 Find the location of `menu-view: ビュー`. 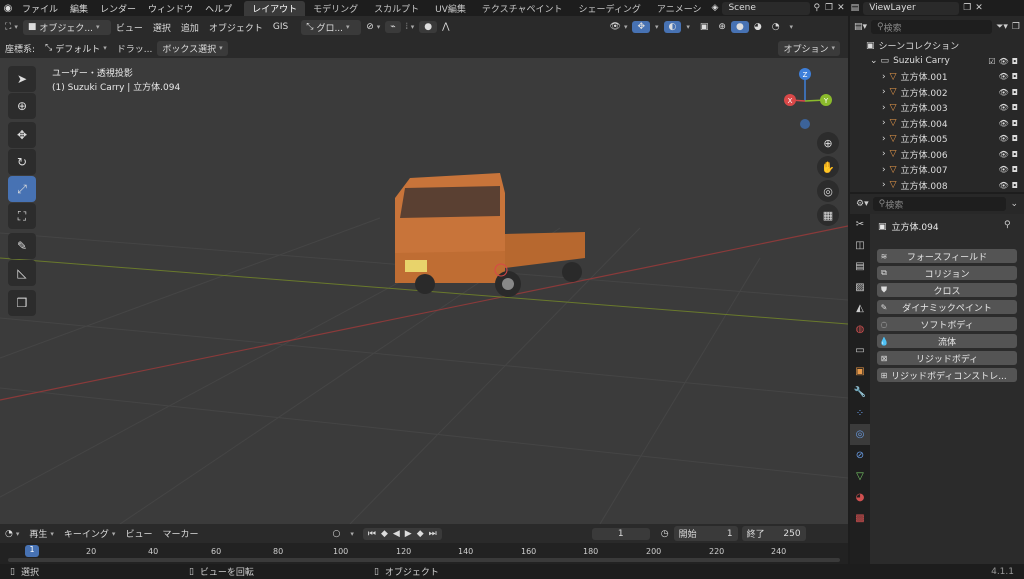

menu-view: ビュー is located at coordinates (129, 27).